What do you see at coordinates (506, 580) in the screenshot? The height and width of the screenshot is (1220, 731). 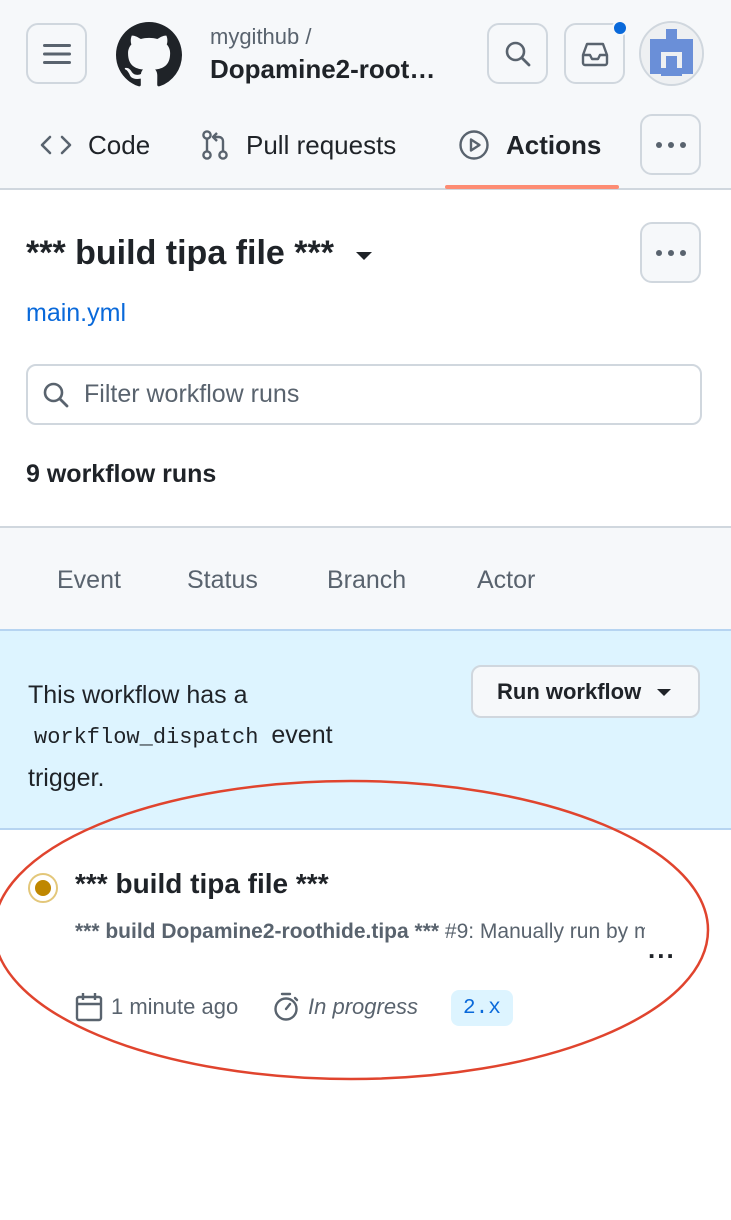 I see `filter-actor: Actor` at bounding box center [506, 580].